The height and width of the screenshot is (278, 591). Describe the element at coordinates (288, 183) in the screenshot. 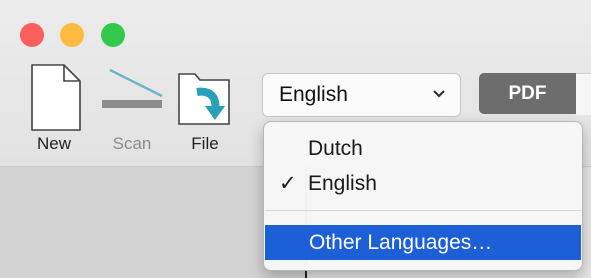

I see `checkmark-icon: ✓` at that location.